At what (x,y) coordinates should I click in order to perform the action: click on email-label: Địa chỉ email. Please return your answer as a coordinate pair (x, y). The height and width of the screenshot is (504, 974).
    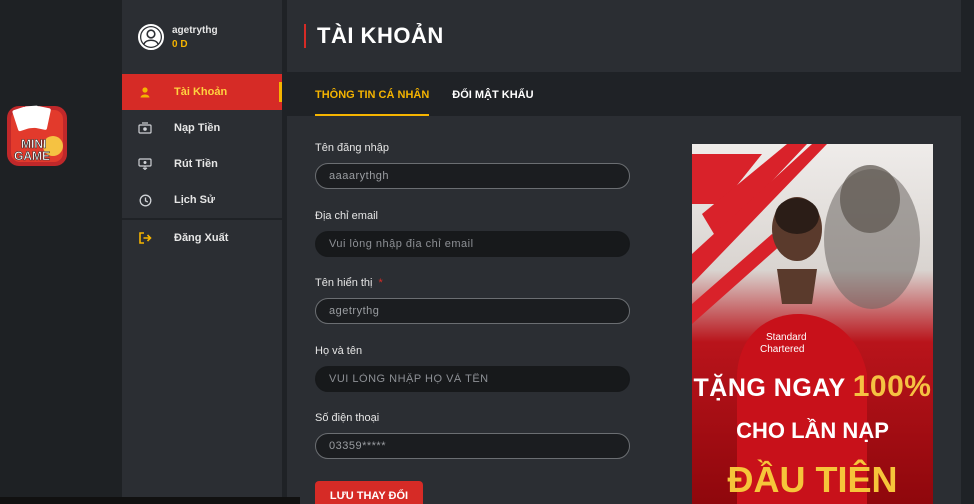
    Looking at the image, I should click on (346, 216).